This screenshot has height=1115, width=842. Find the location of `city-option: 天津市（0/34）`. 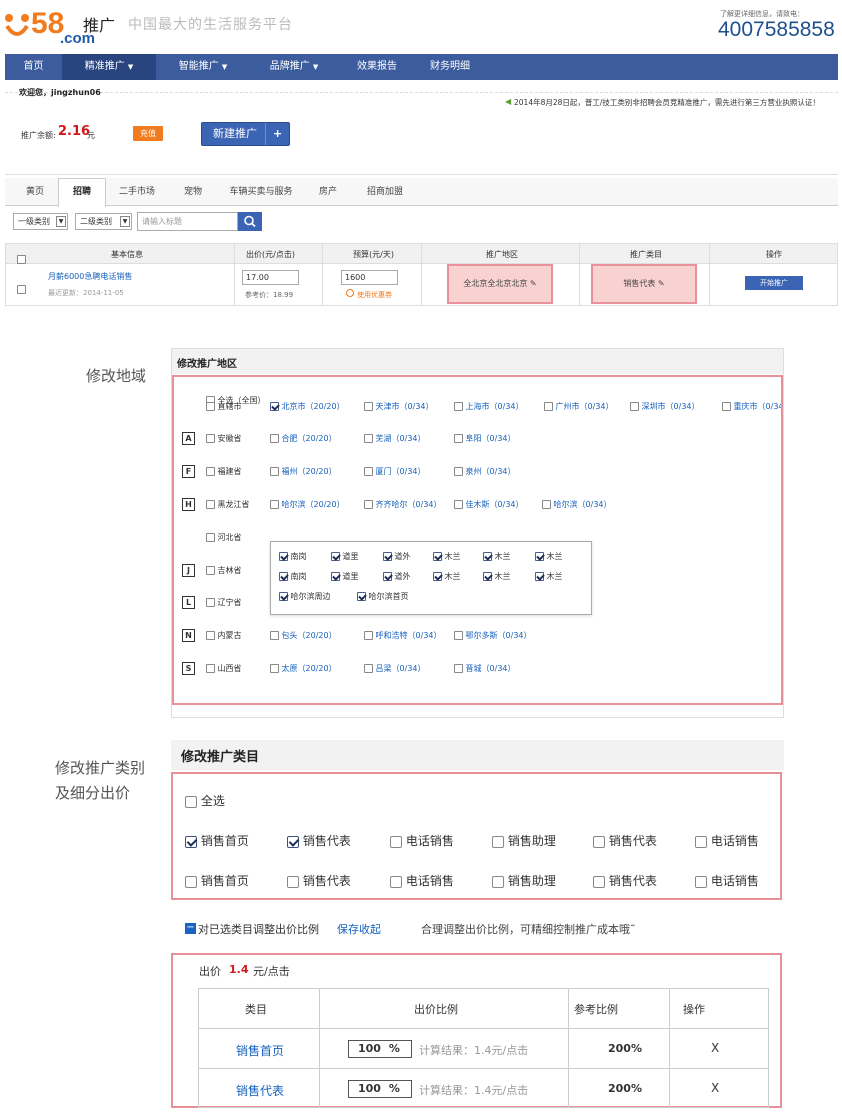

city-option: 天津市（0/34） is located at coordinates (399, 406).